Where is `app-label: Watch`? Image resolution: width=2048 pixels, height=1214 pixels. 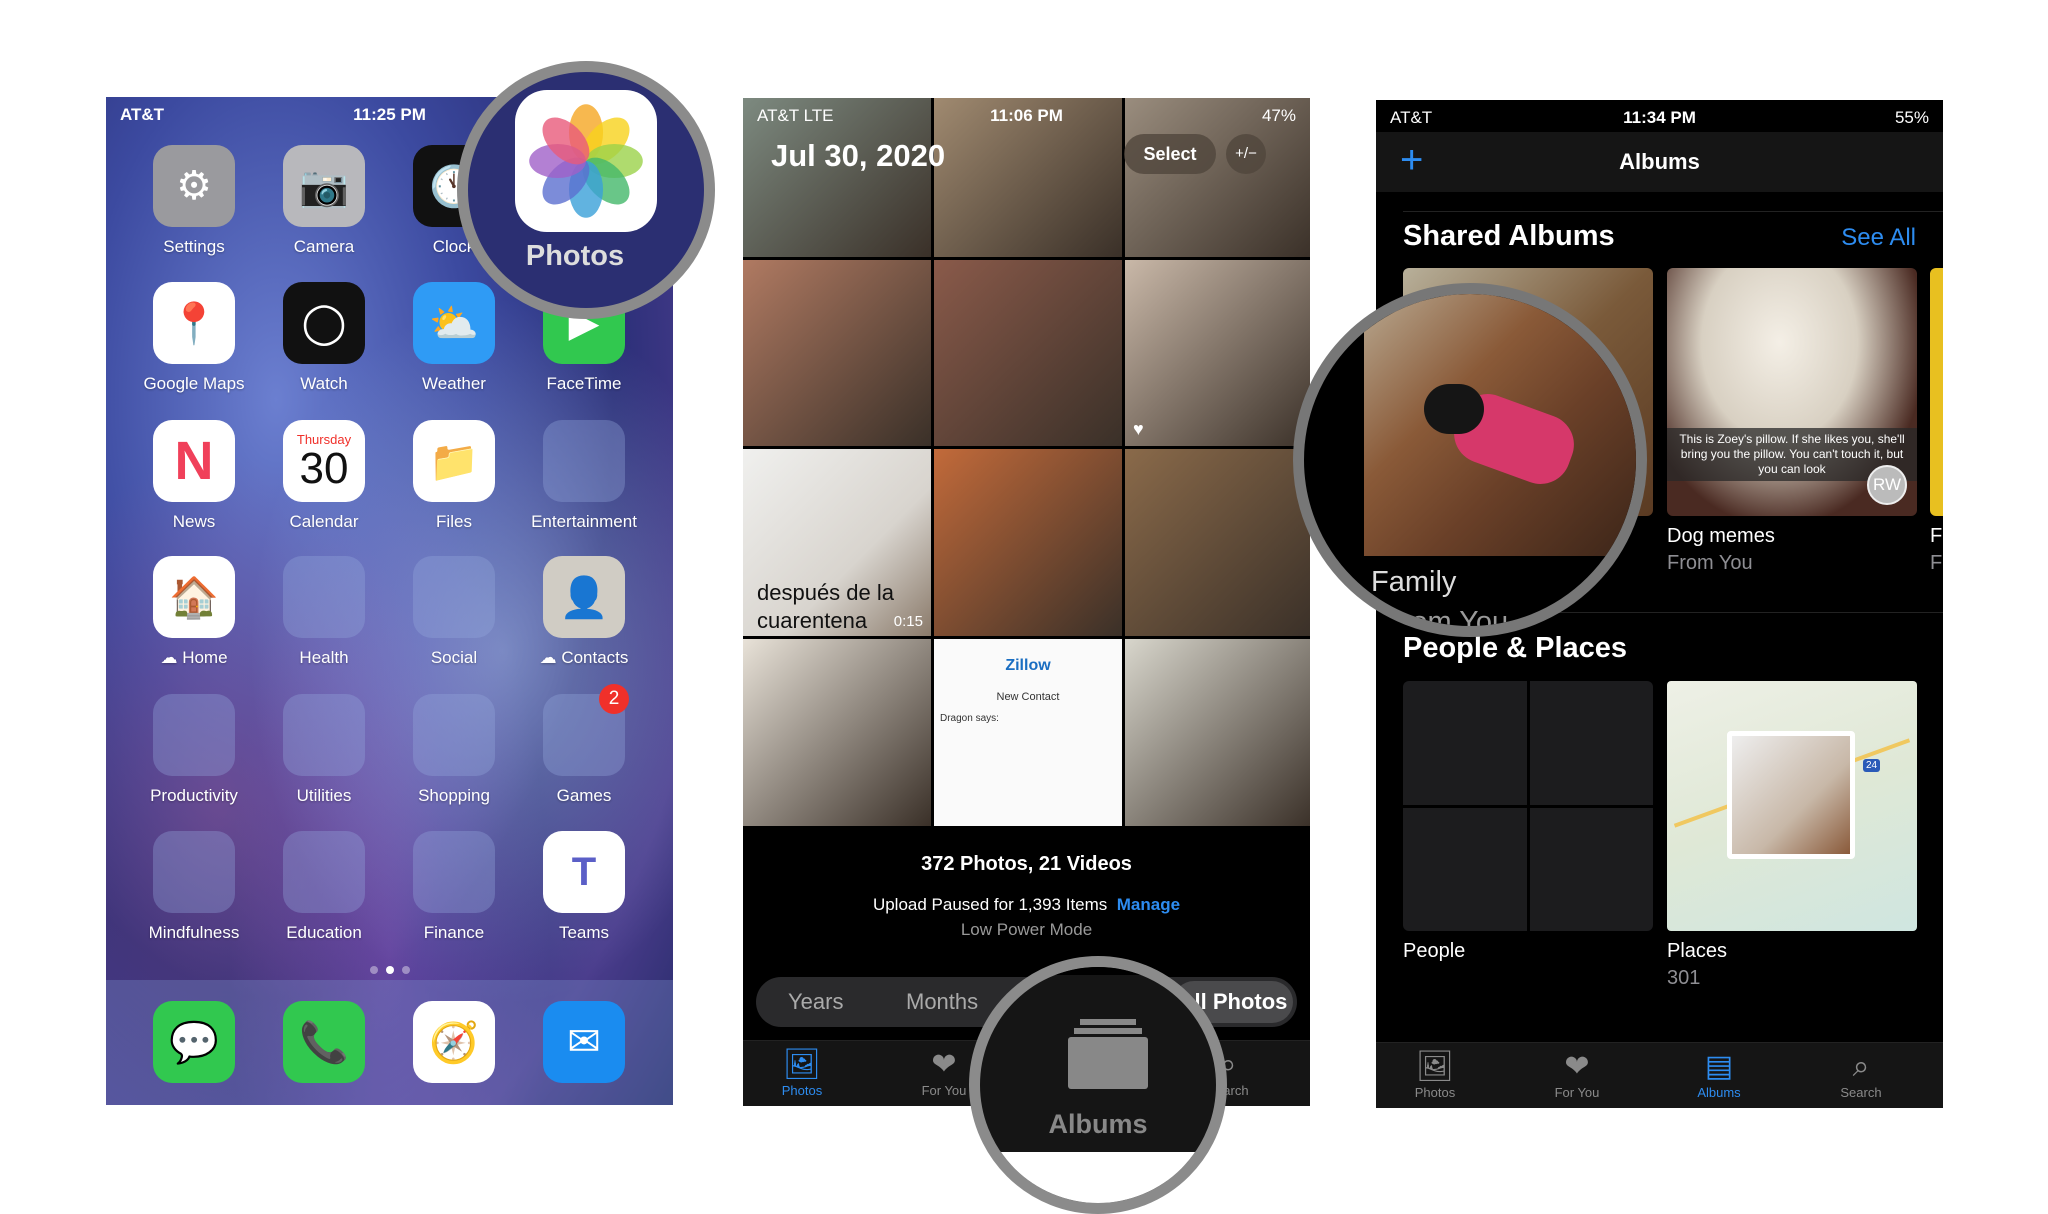 app-label: Watch is located at coordinates (324, 384).